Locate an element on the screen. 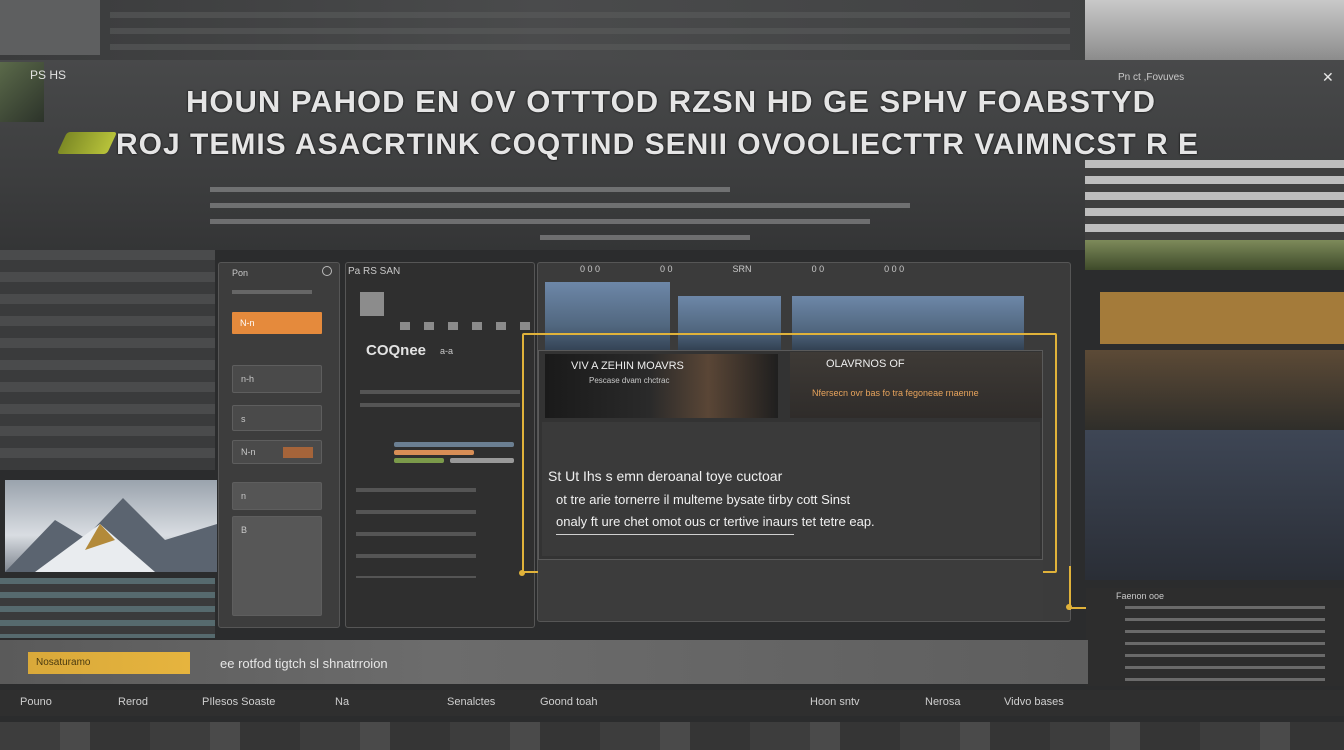 Image resolution: width=1344 pixels, height=750 pixels. bottom-bar-label: ee rotfod tigtch sl shnatrroion is located at coordinates (304, 663).